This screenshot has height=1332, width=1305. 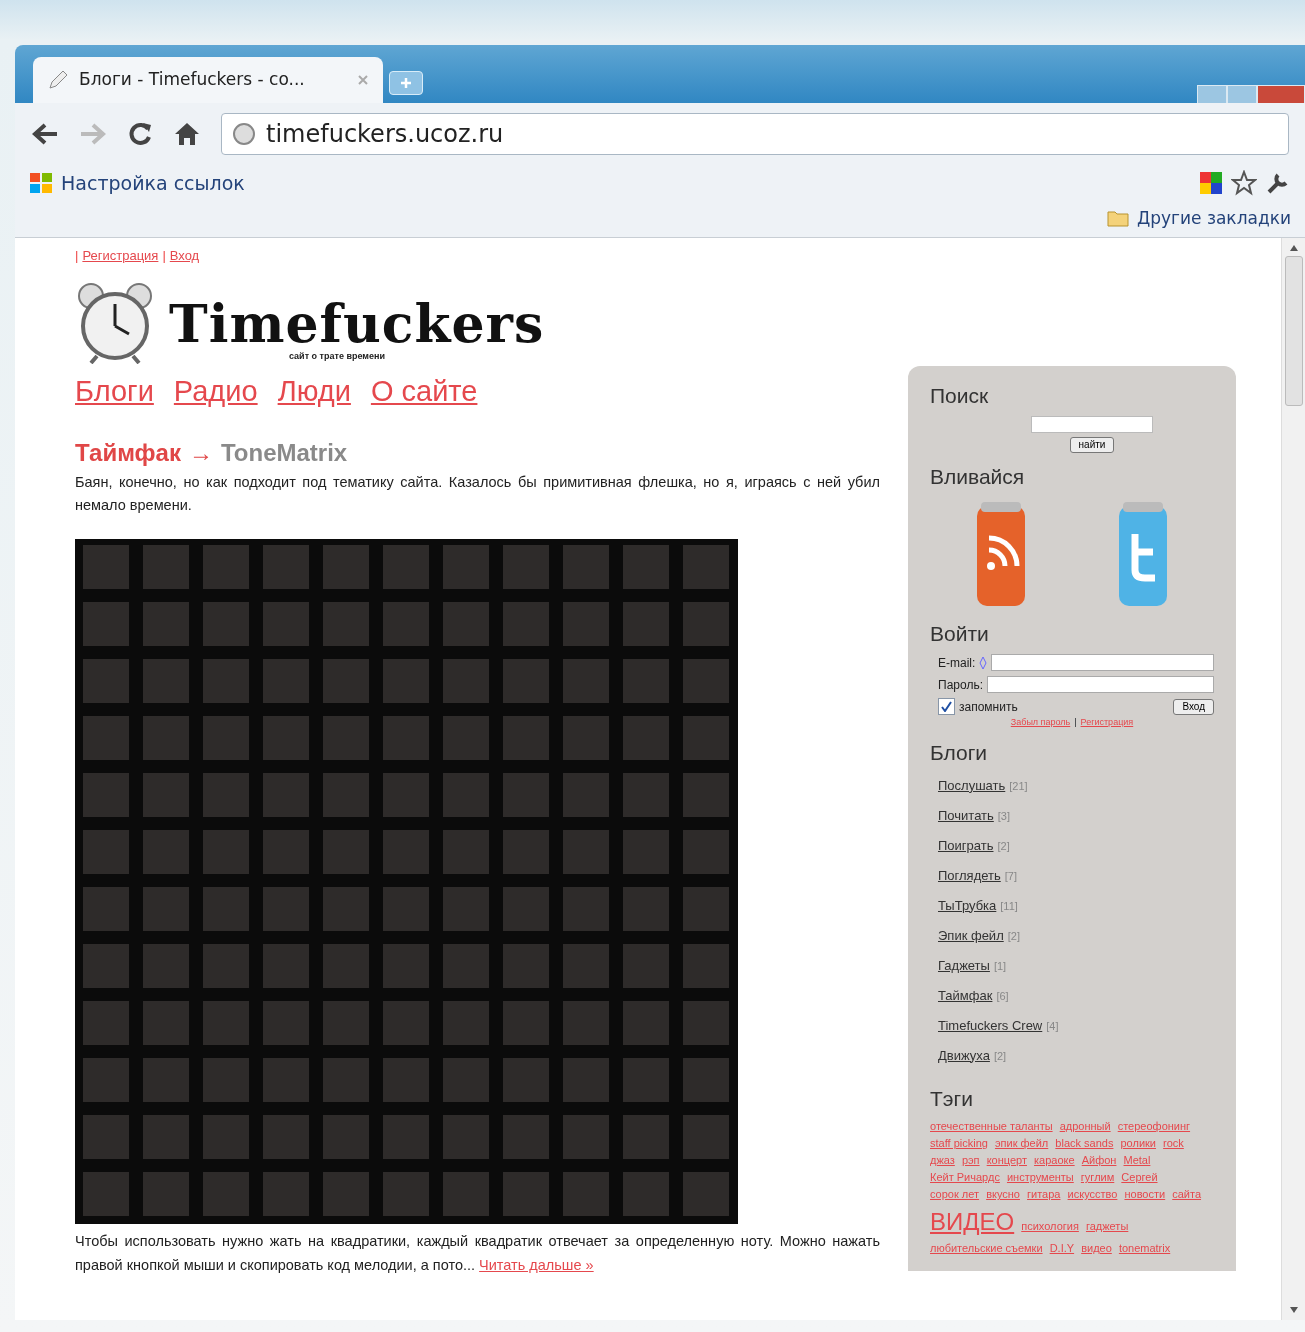 What do you see at coordinates (952, 1098) in the screenshot?
I see `section-title: Тэги` at bounding box center [952, 1098].